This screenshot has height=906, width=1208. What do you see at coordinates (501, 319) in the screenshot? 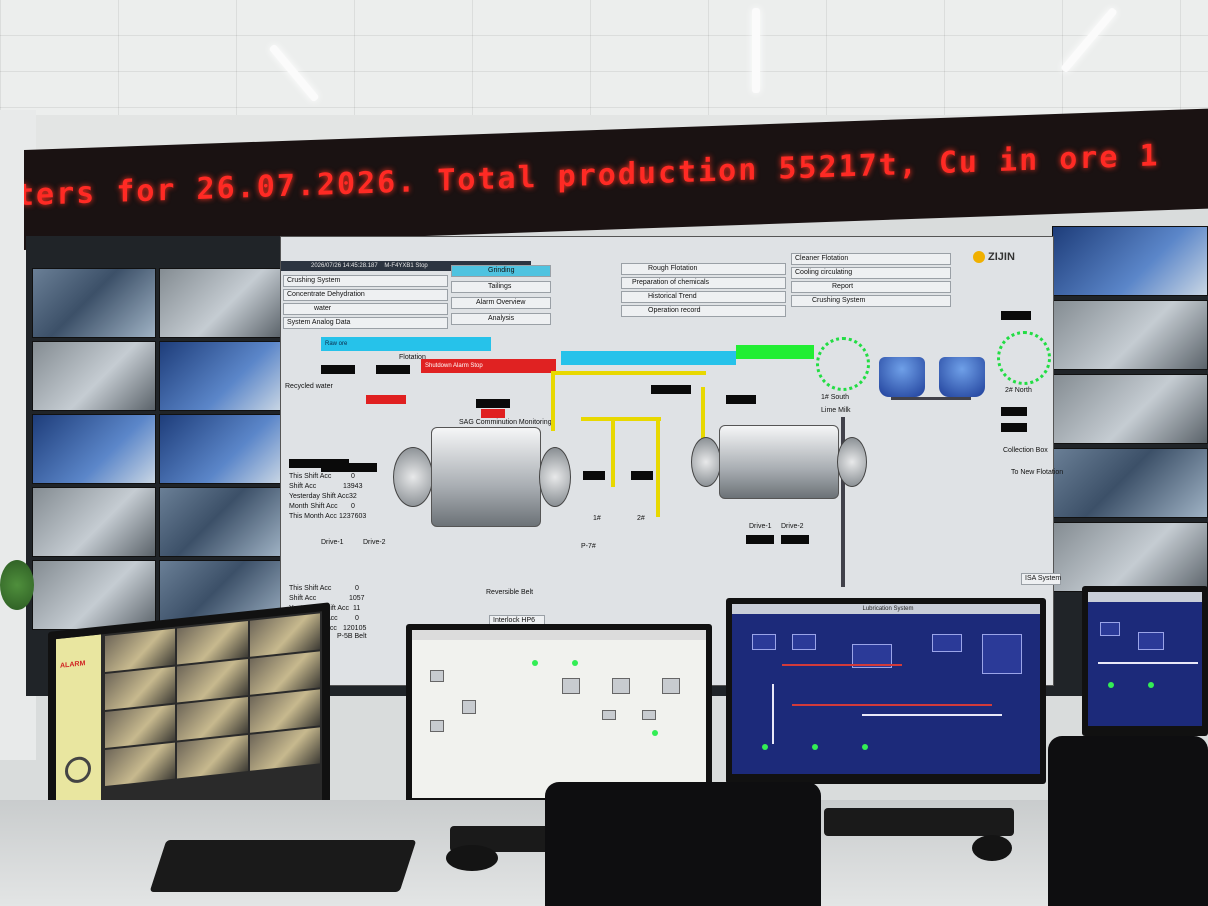
I see `menu-analysis: Analysis` at bounding box center [501, 319].